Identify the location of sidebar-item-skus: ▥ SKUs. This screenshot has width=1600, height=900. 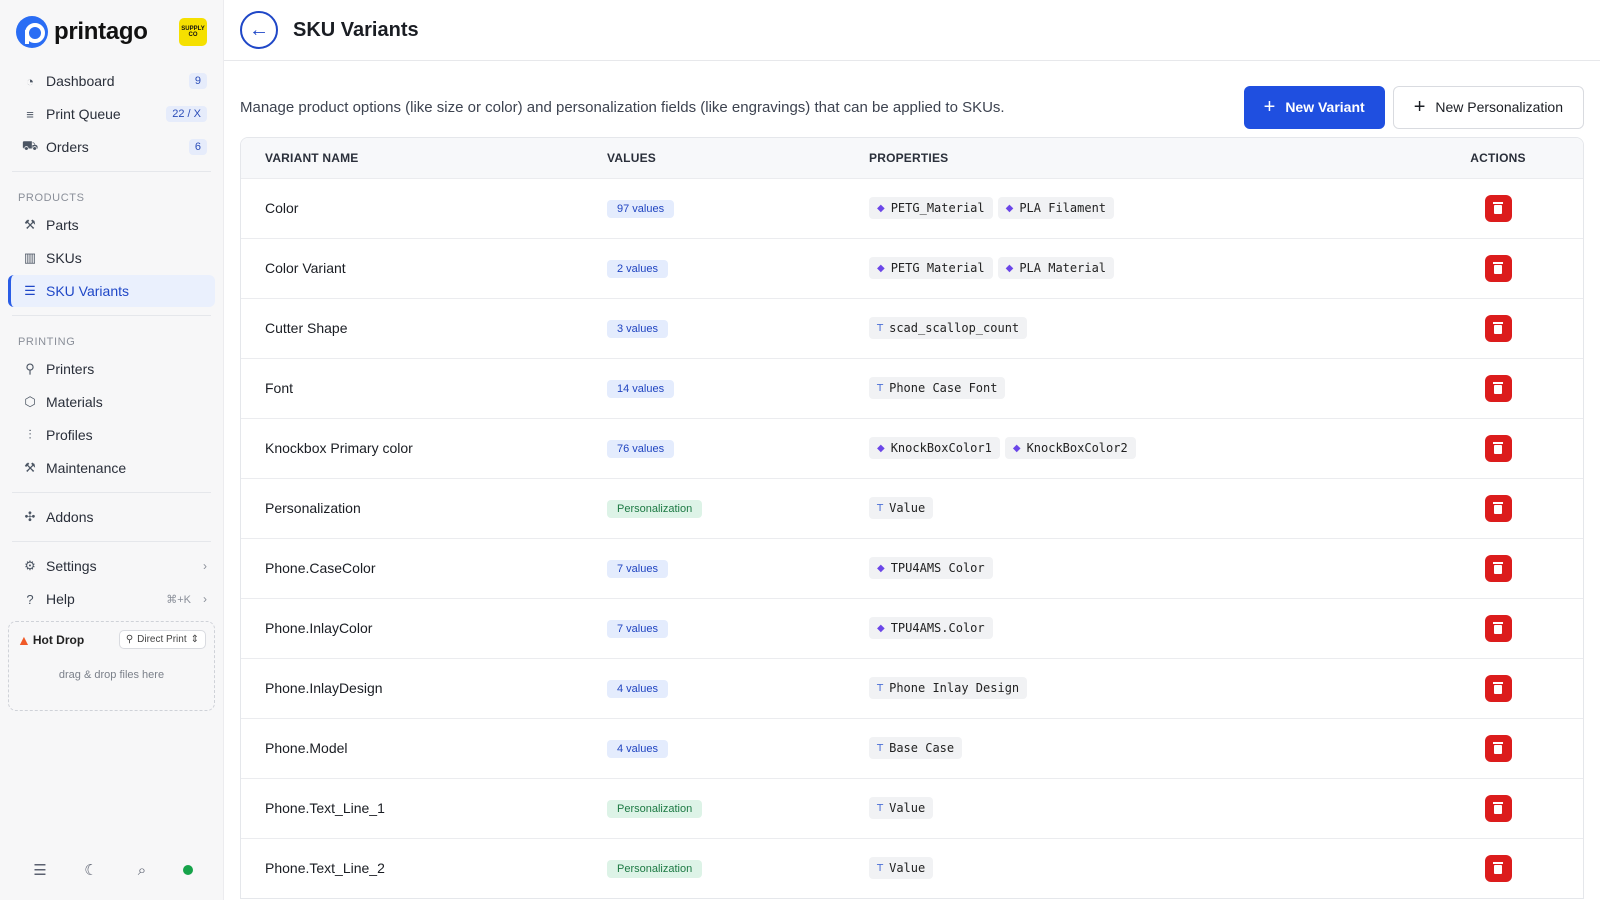
(111, 258).